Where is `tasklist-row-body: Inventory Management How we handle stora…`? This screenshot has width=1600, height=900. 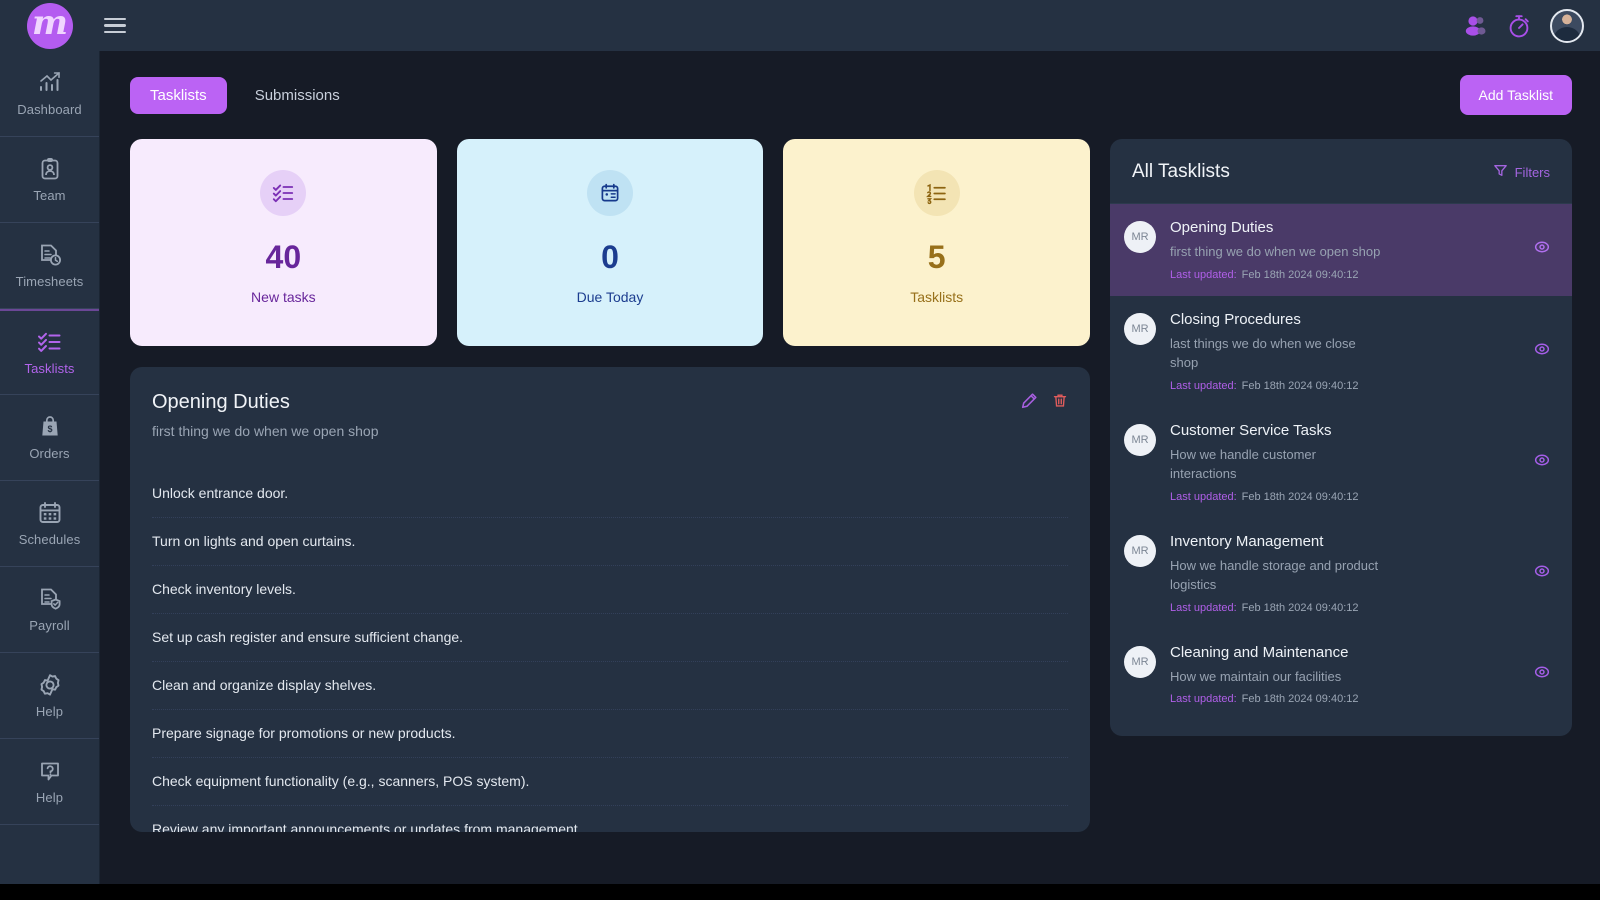 tasklist-row-body: Inventory Management How we handle stora… is located at coordinates (1344, 573).